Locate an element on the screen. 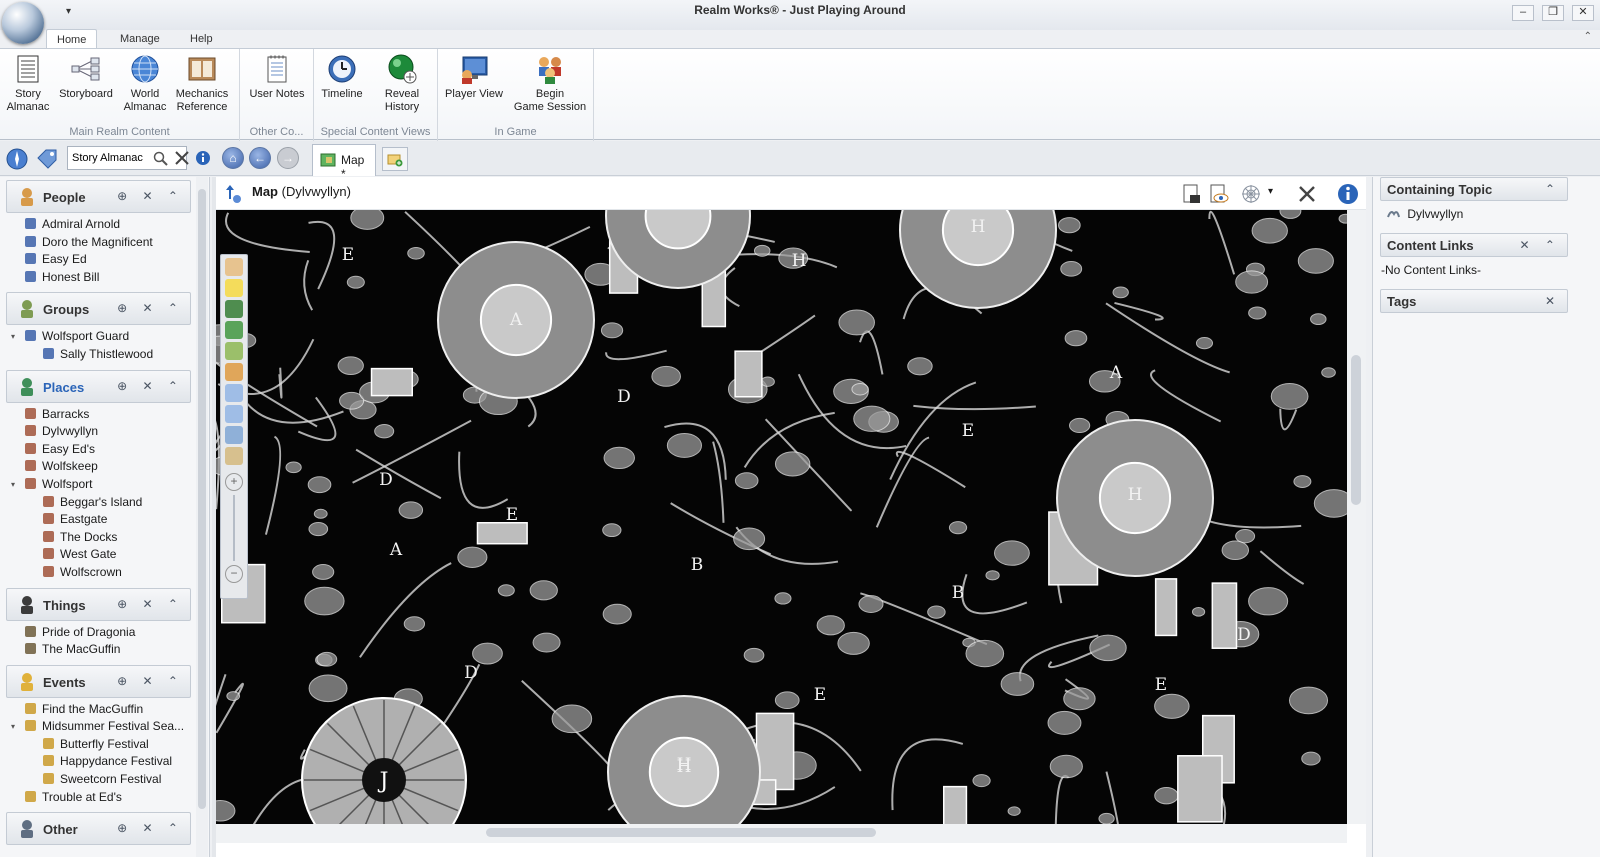 This screenshot has height=857, width=1600. minimize-button: – is located at coordinates (1523, 13).